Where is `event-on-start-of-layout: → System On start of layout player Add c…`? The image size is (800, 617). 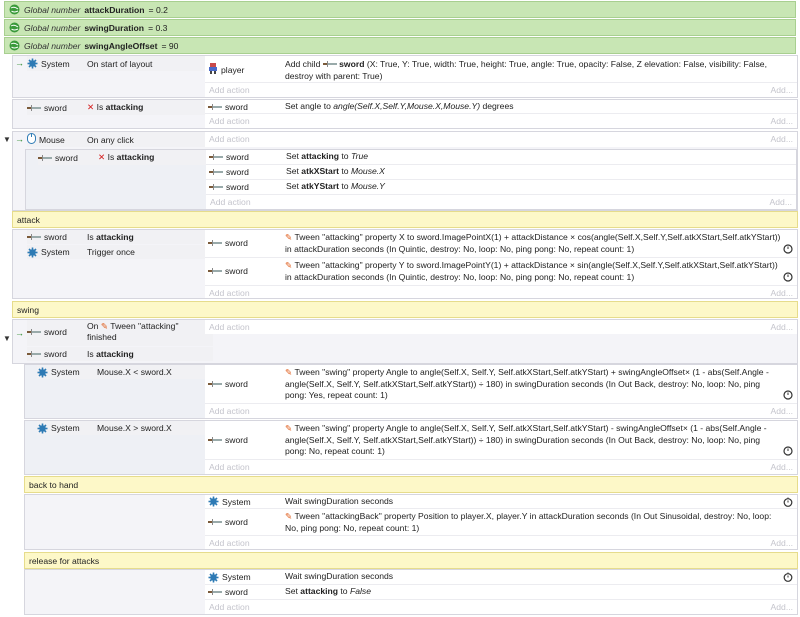
event-on-start-of-layout: → System On start of layout player Add c… is located at coordinates (405, 76).